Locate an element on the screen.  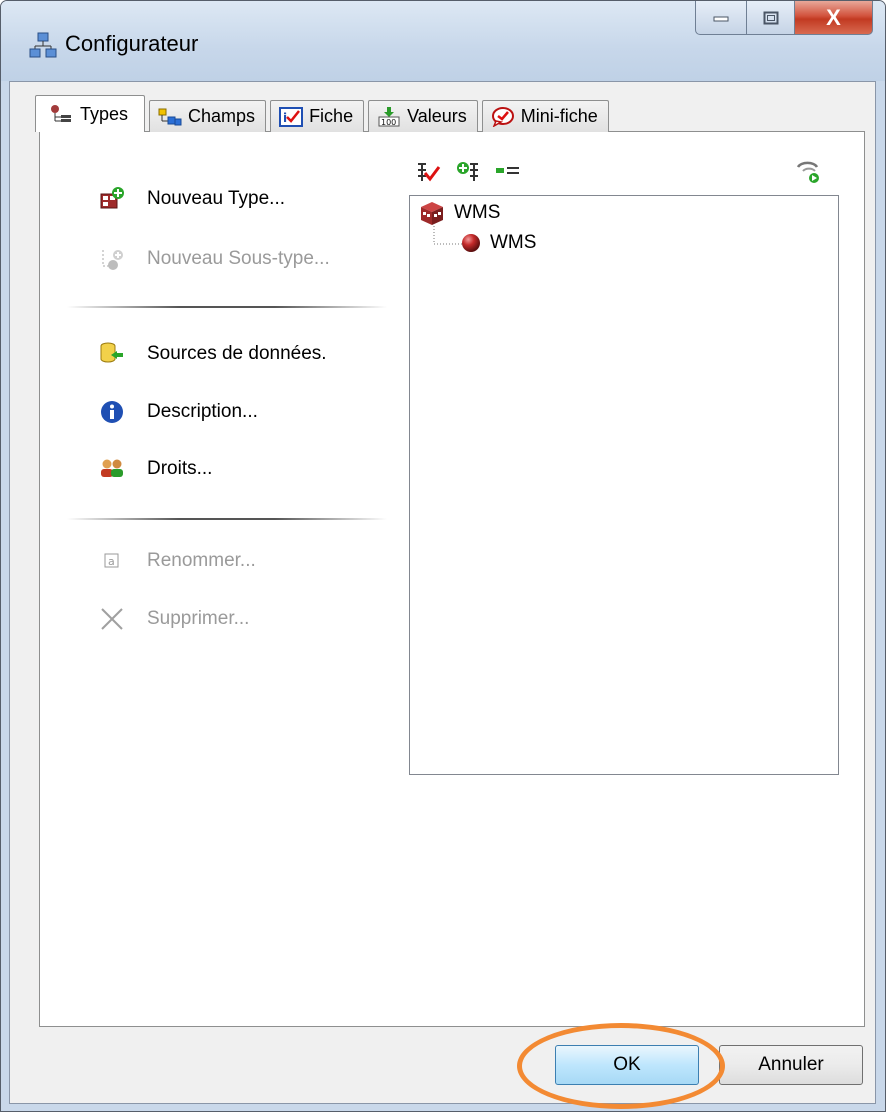
caption-buttons: X is located at coordinates (784, 18).